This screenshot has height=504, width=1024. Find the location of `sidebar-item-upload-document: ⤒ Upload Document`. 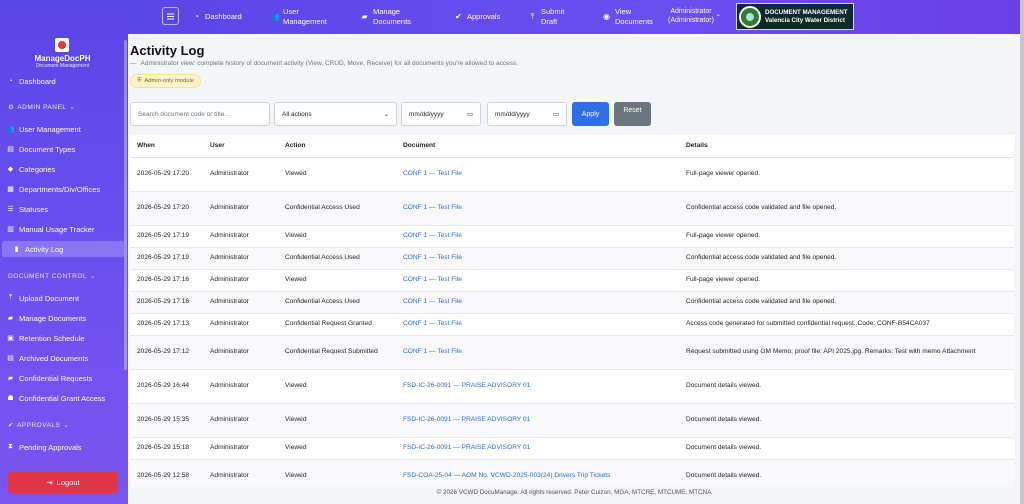

sidebar-item-upload-document: ⤒ Upload Document is located at coordinates (65, 298).